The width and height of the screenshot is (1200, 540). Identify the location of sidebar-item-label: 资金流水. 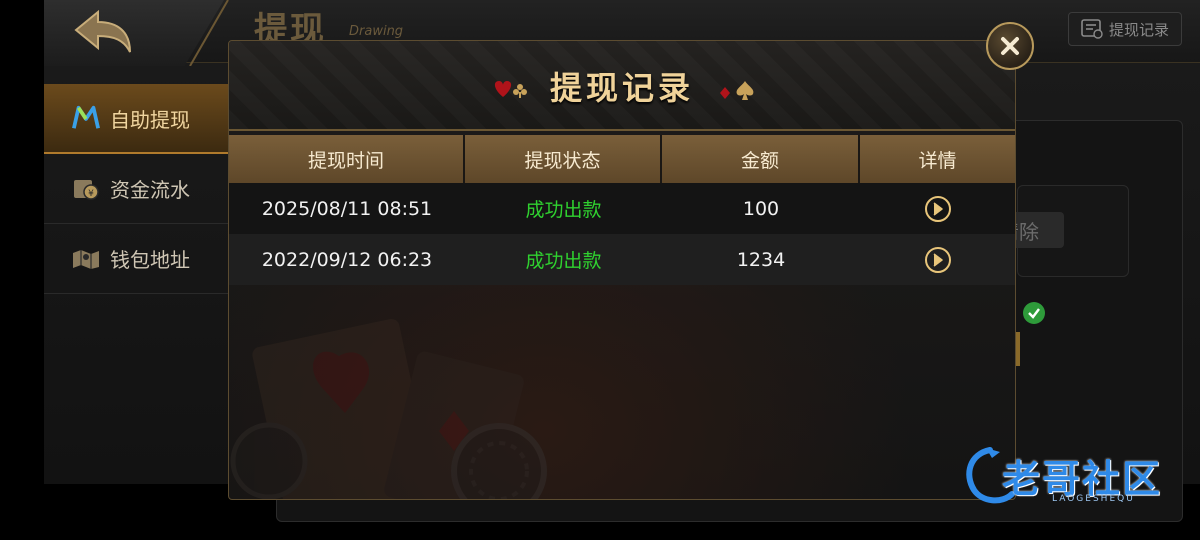
(150, 190).